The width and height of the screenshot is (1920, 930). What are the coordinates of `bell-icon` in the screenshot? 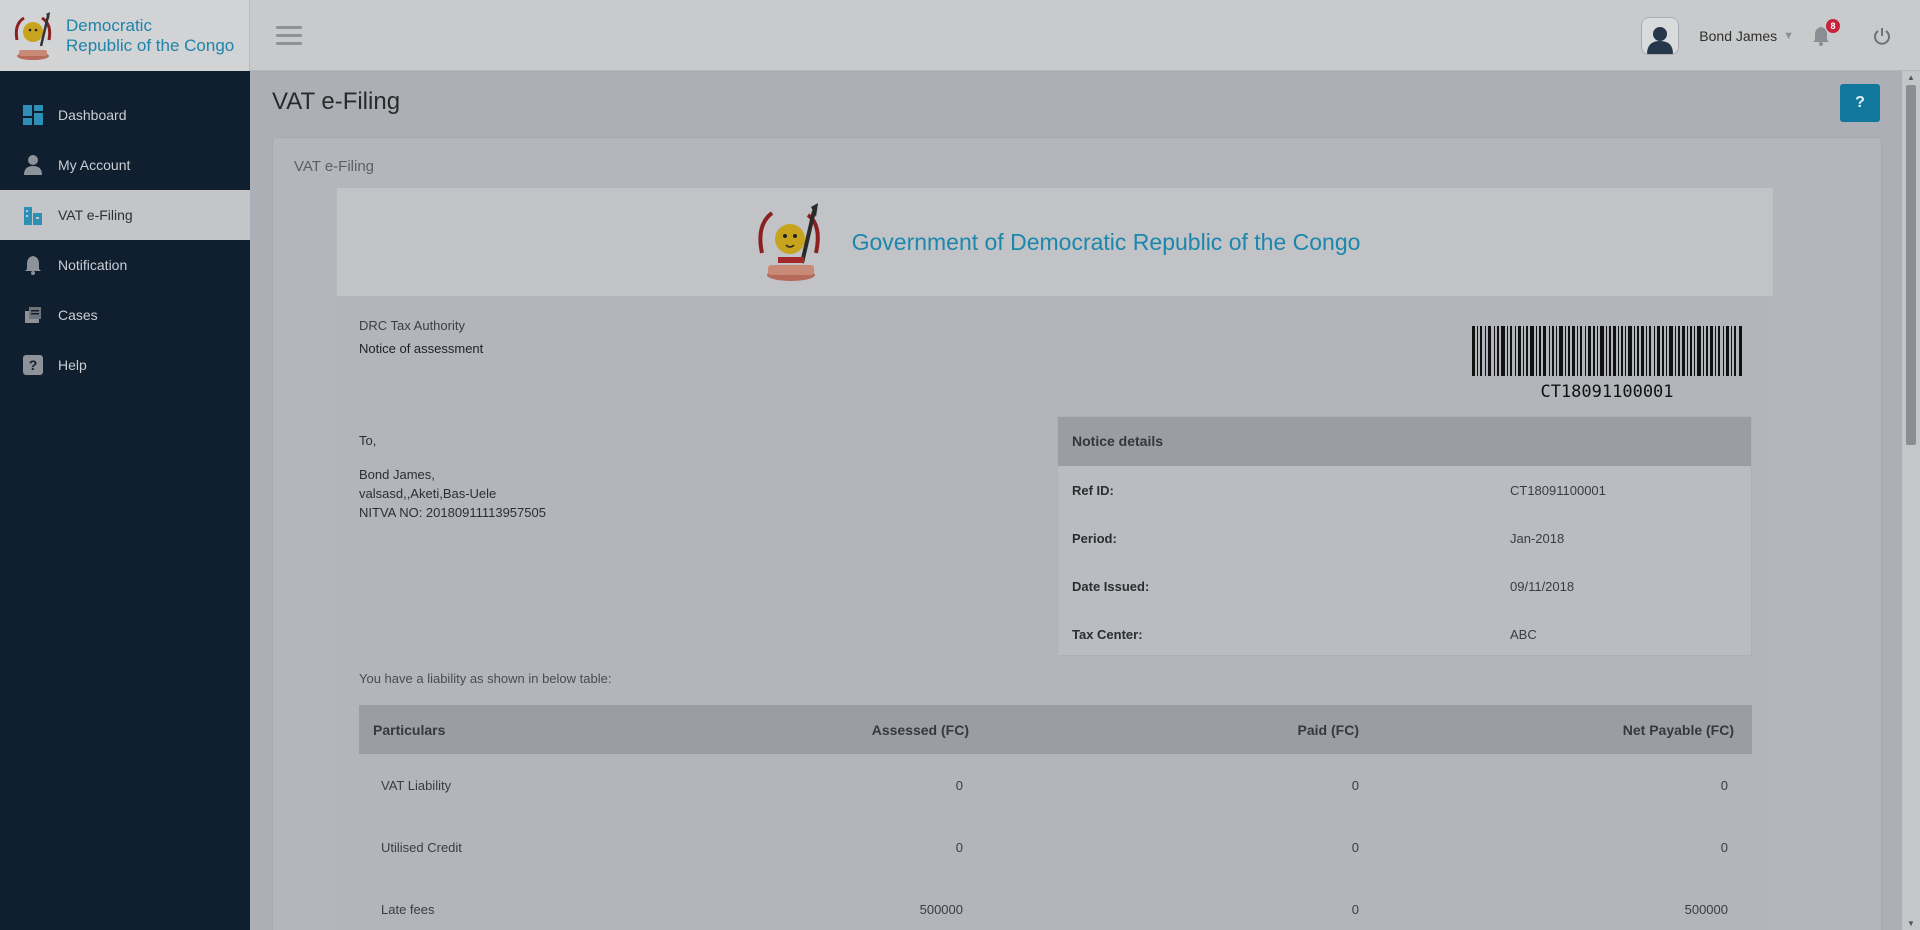 It's located at (33, 265).